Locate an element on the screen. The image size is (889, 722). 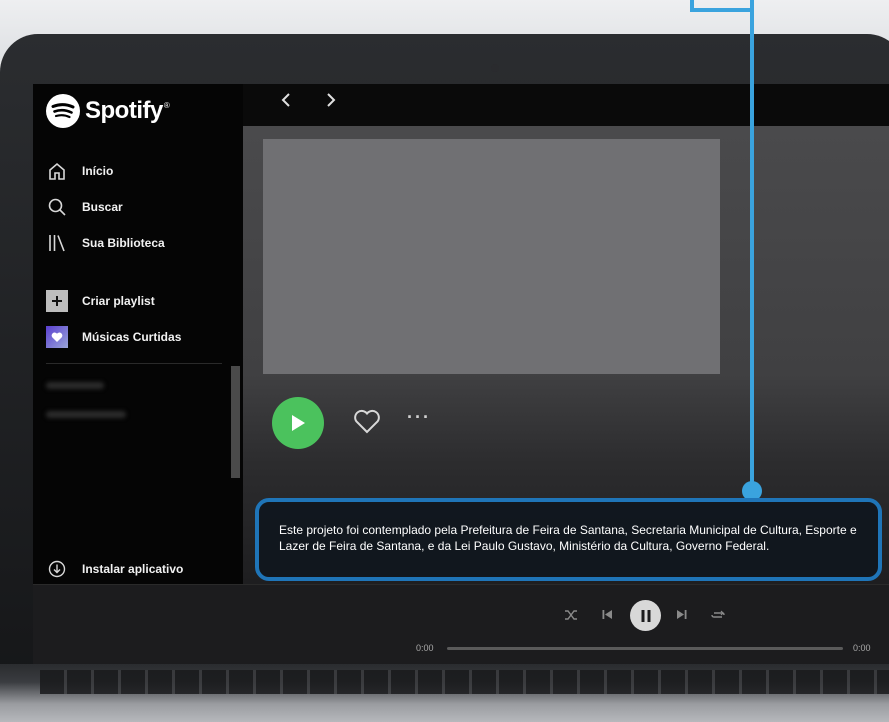
webcam is located at coordinates (495, 68).